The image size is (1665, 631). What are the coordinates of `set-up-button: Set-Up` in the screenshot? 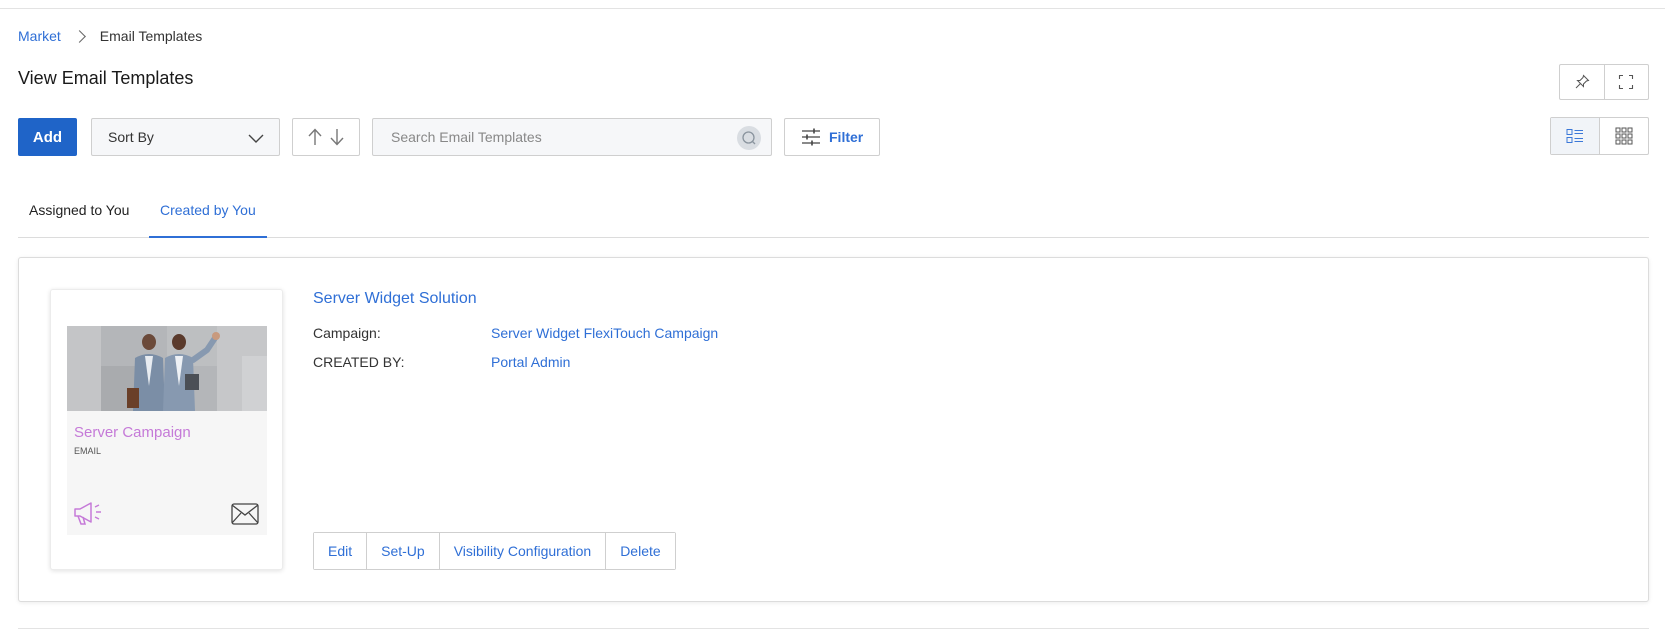 It's located at (402, 551).